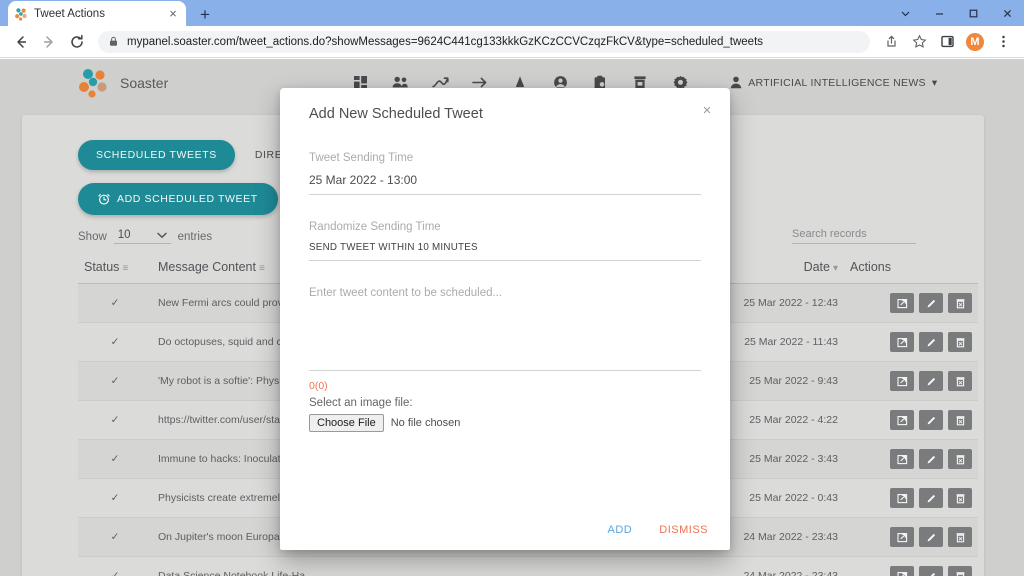  I want to click on dismiss-button: DISMISS, so click(683, 530).